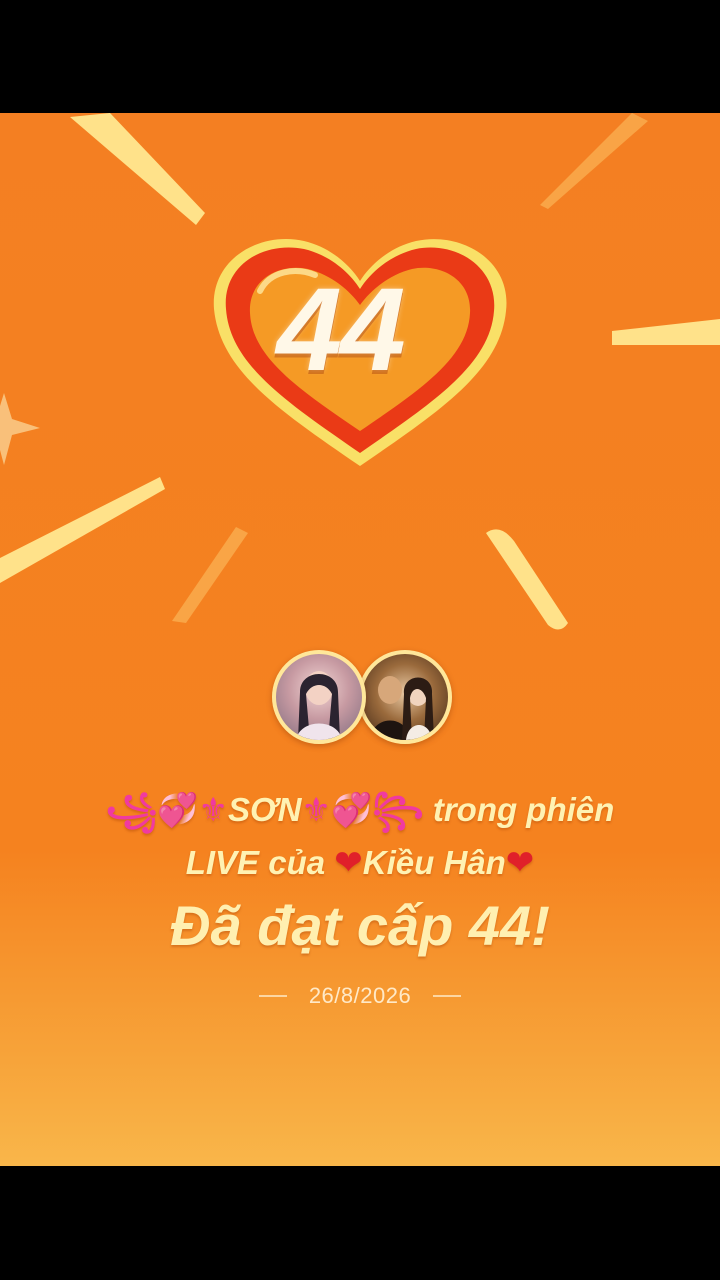 This screenshot has height=1280, width=720. What do you see at coordinates (20, 429) in the screenshot?
I see `sparkle-icon` at bounding box center [20, 429].